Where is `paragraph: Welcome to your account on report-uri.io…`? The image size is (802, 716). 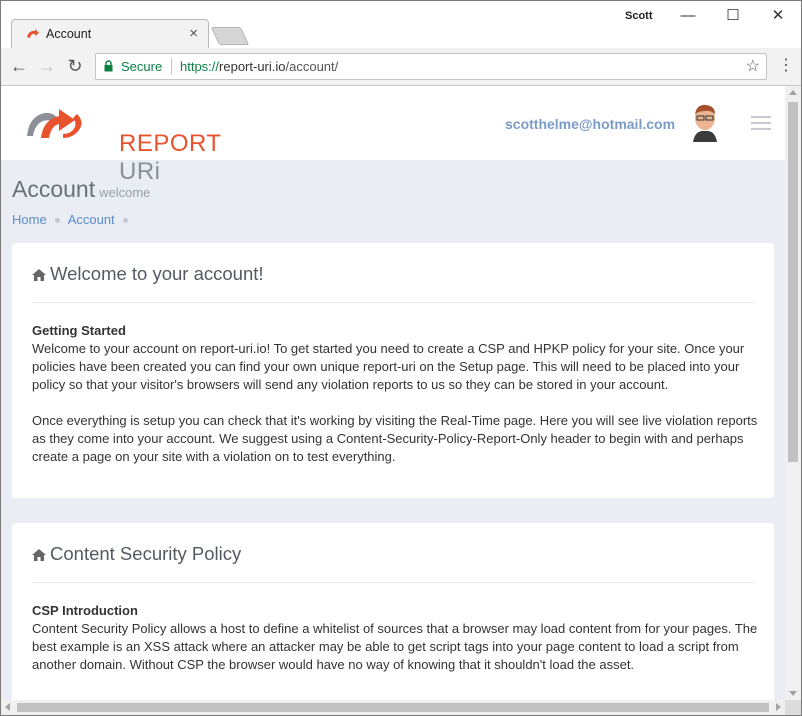
paragraph: Welcome to your account on report-uri.io… is located at coordinates (388, 366).